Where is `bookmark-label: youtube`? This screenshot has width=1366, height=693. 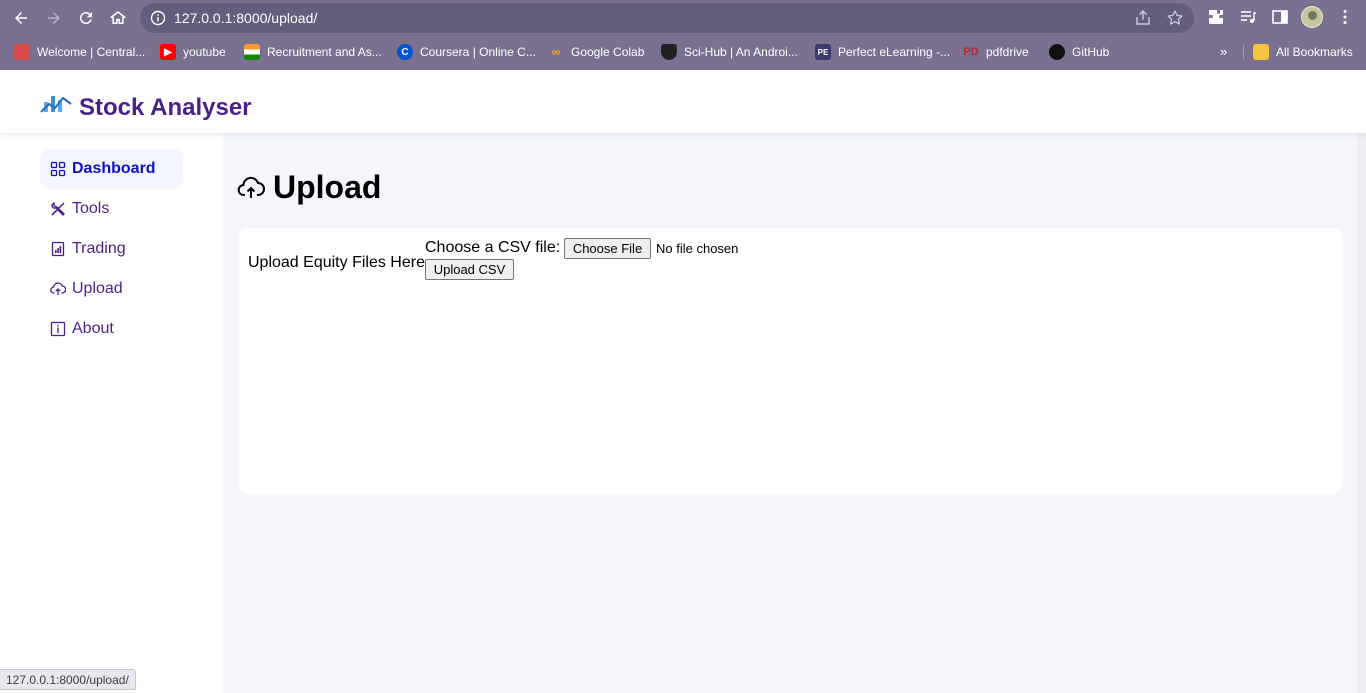 bookmark-label: youtube is located at coordinates (204, 52).